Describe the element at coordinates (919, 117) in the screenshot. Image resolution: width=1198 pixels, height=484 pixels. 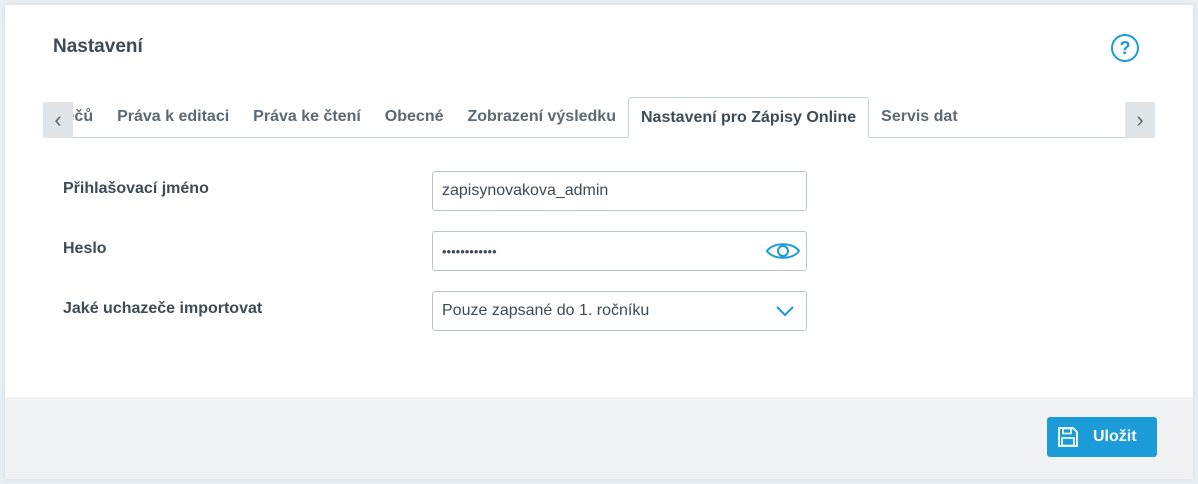
I see `tab-data-service: Servis dat` at that location.